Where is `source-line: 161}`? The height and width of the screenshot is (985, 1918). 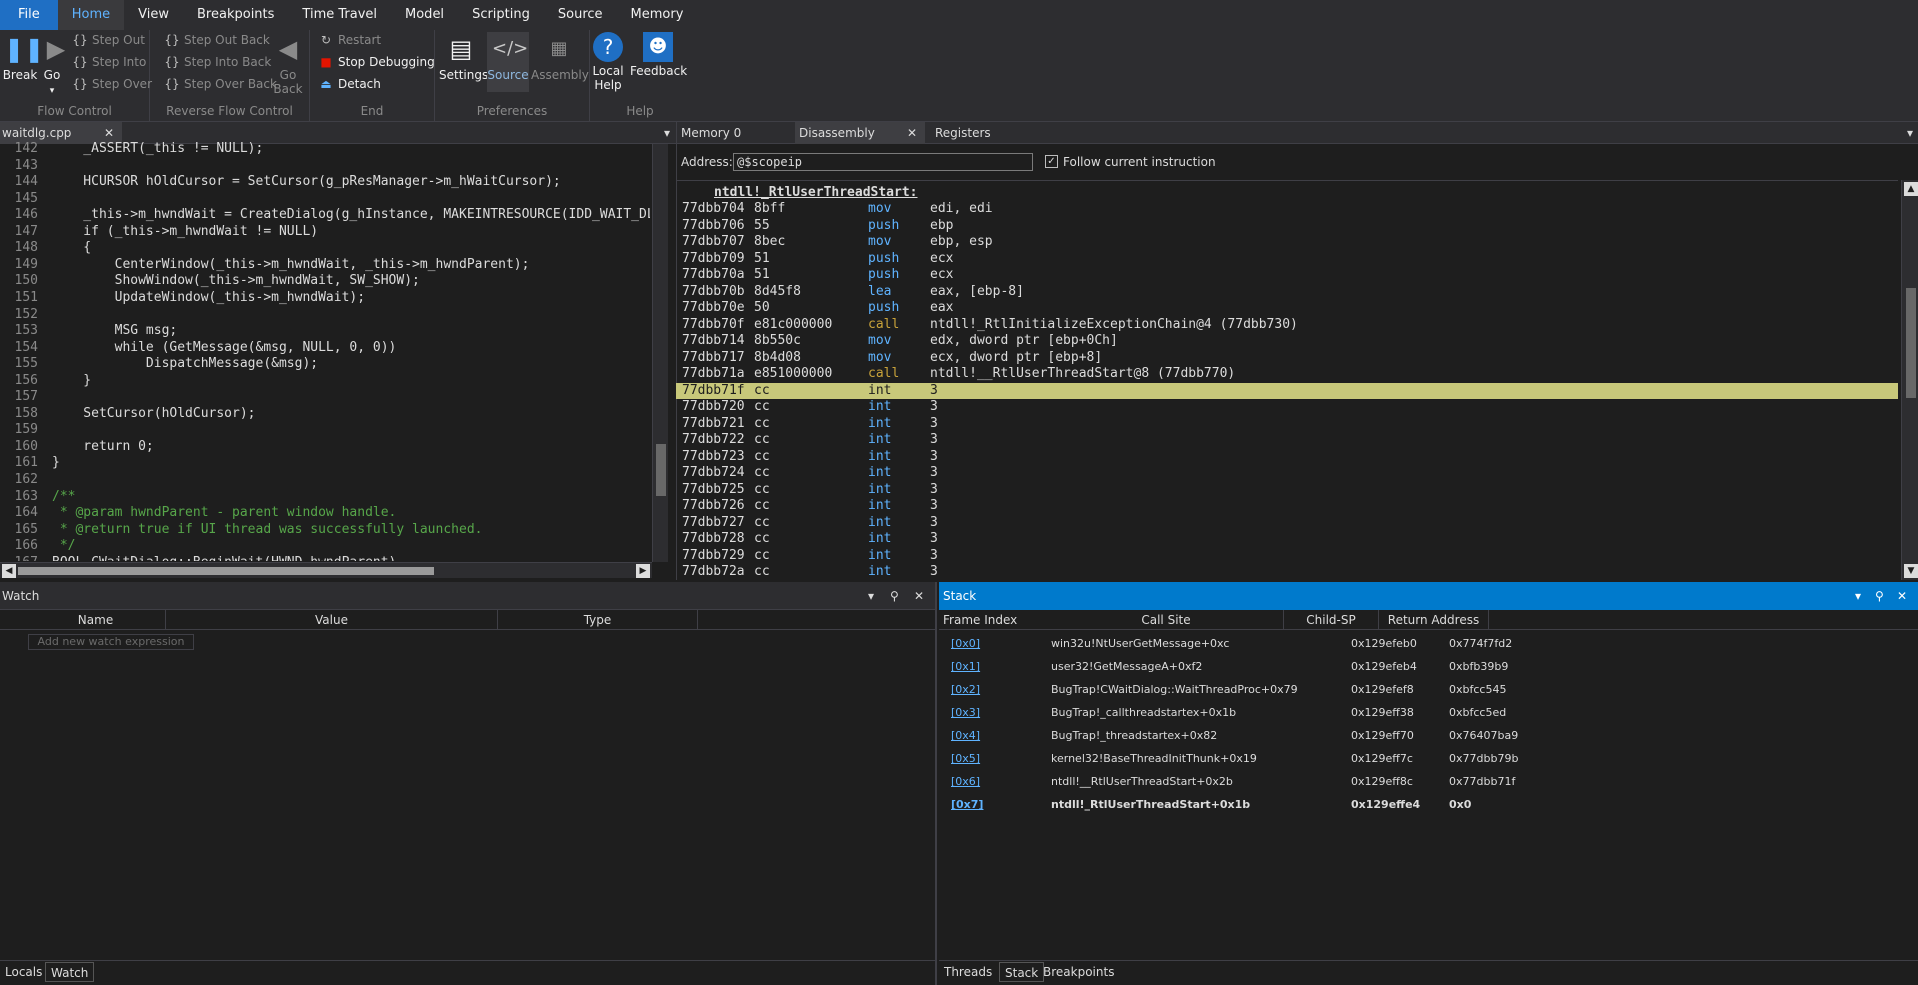 source-line: 161} is located at coordinates (30, 463).